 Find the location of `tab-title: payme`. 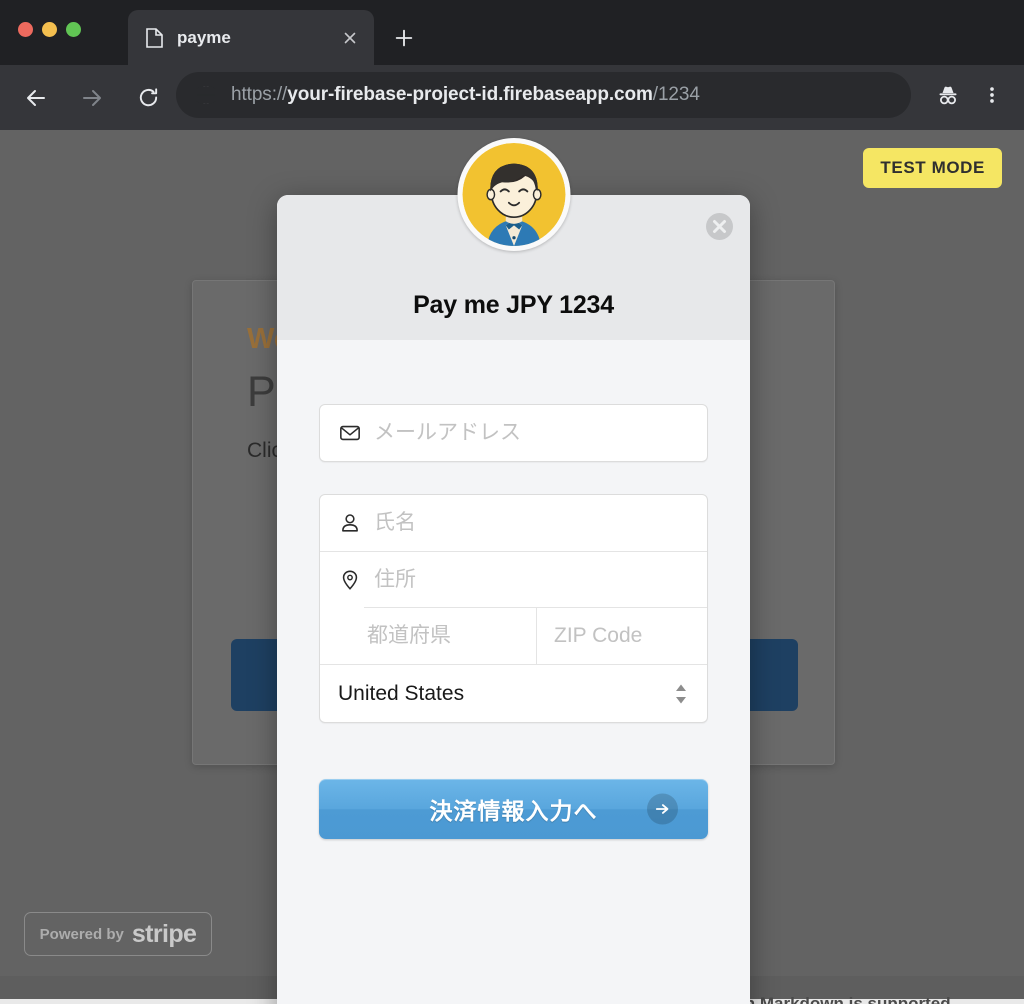

tab-title: payme is located at coordinates (204, 37).